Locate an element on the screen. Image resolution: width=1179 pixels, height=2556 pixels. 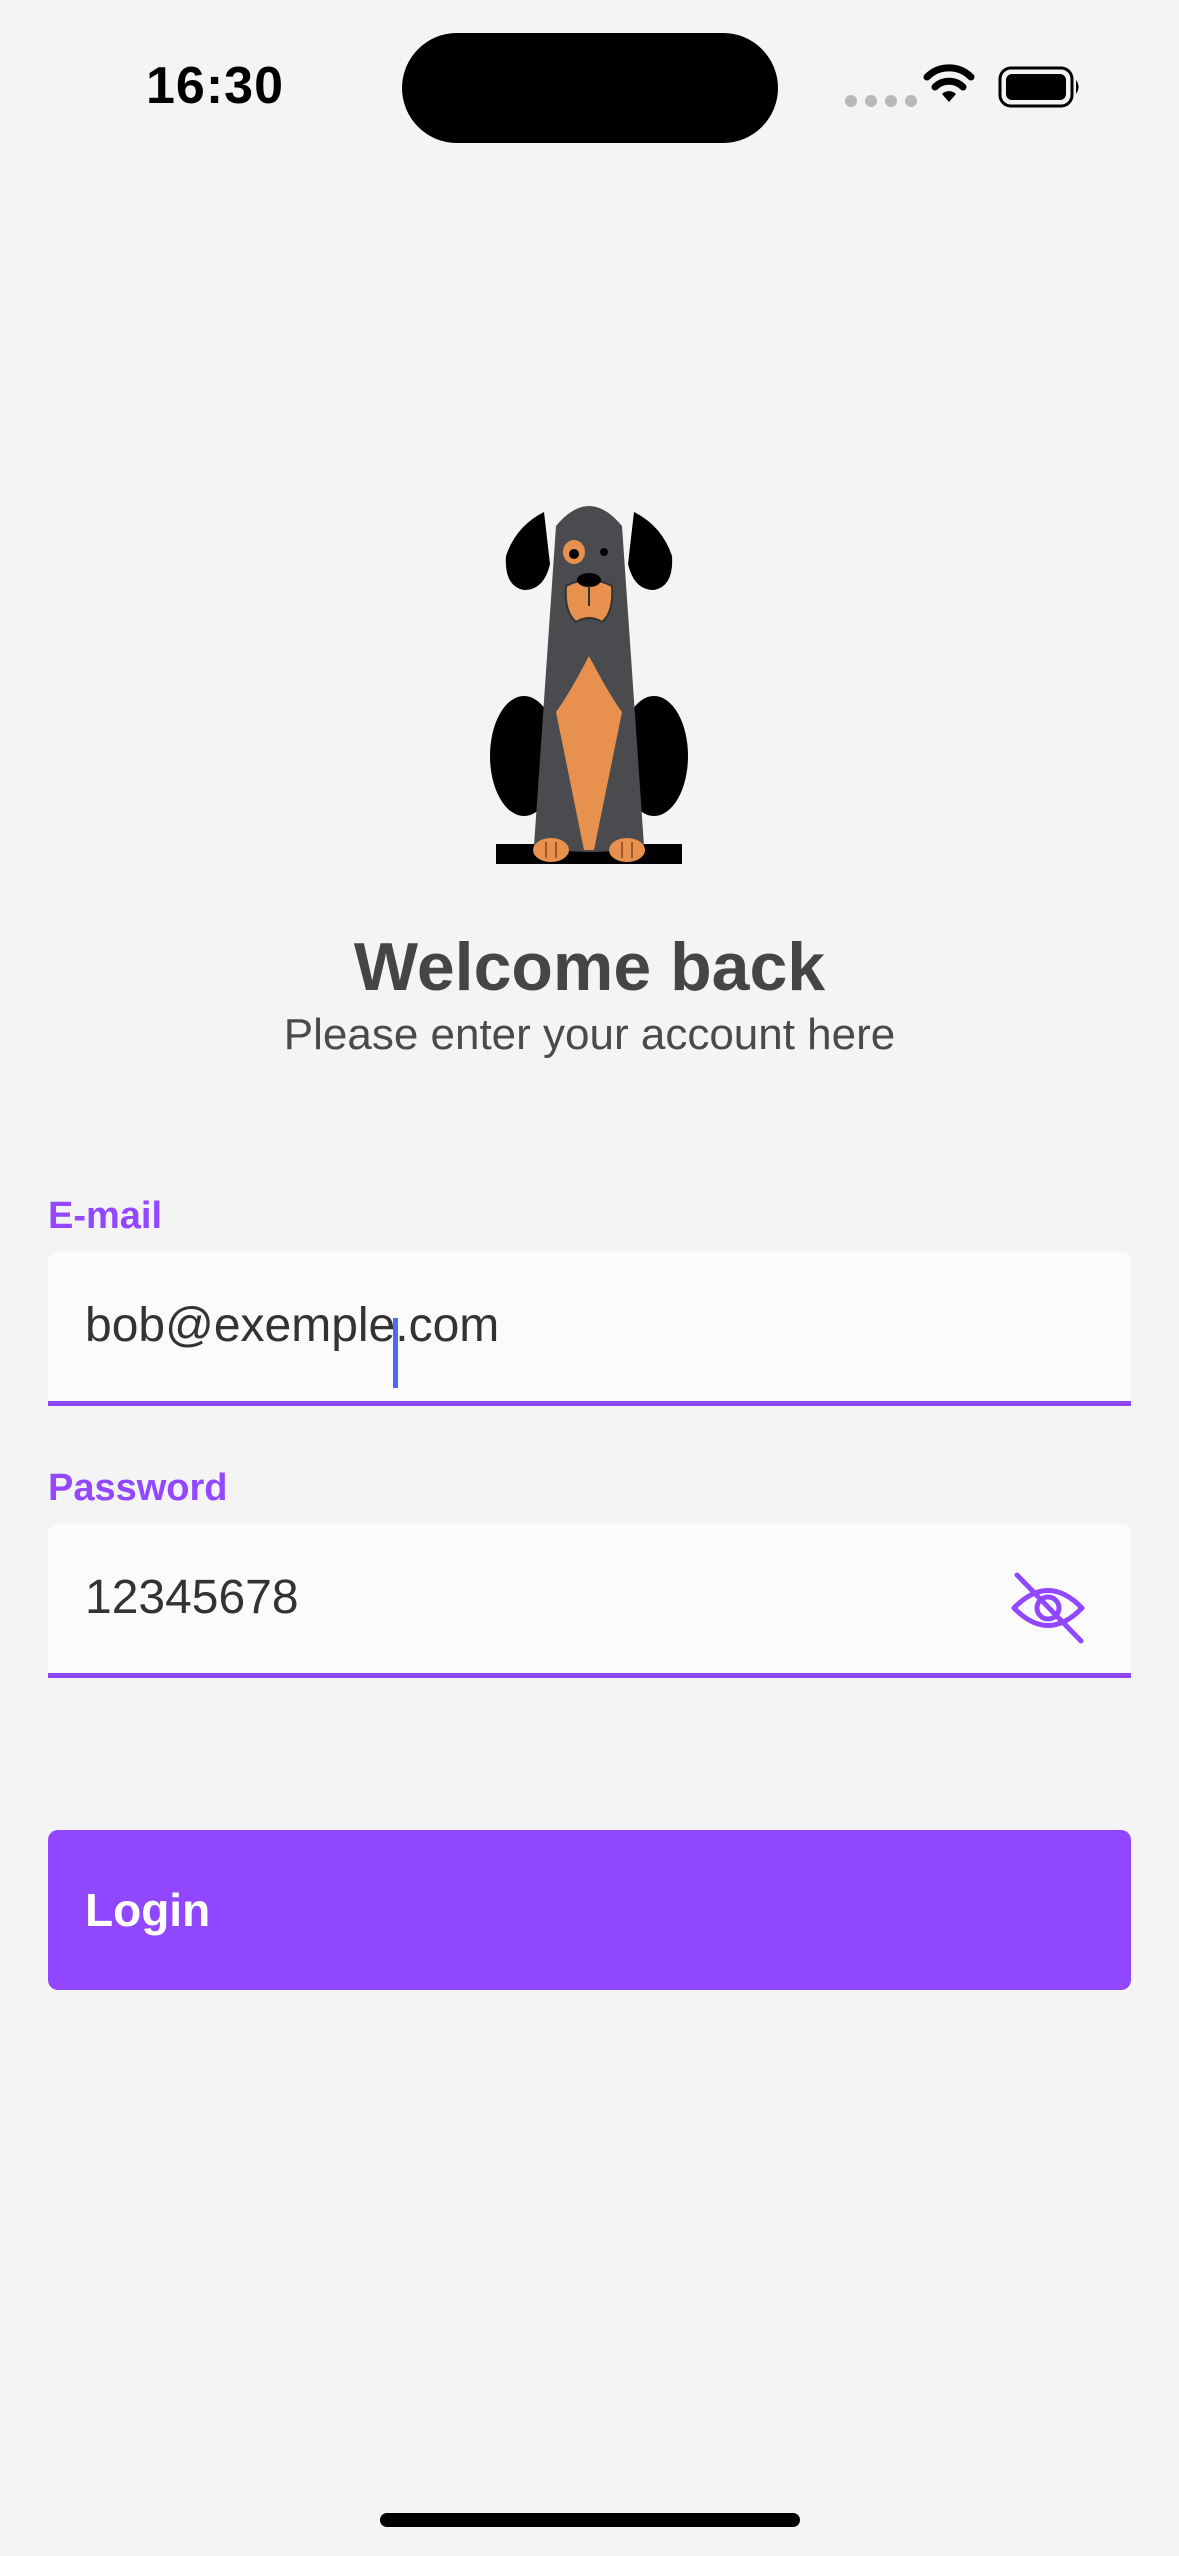
welcome-subtitle: Please enter your account here is located at coordinates (589, 1034).